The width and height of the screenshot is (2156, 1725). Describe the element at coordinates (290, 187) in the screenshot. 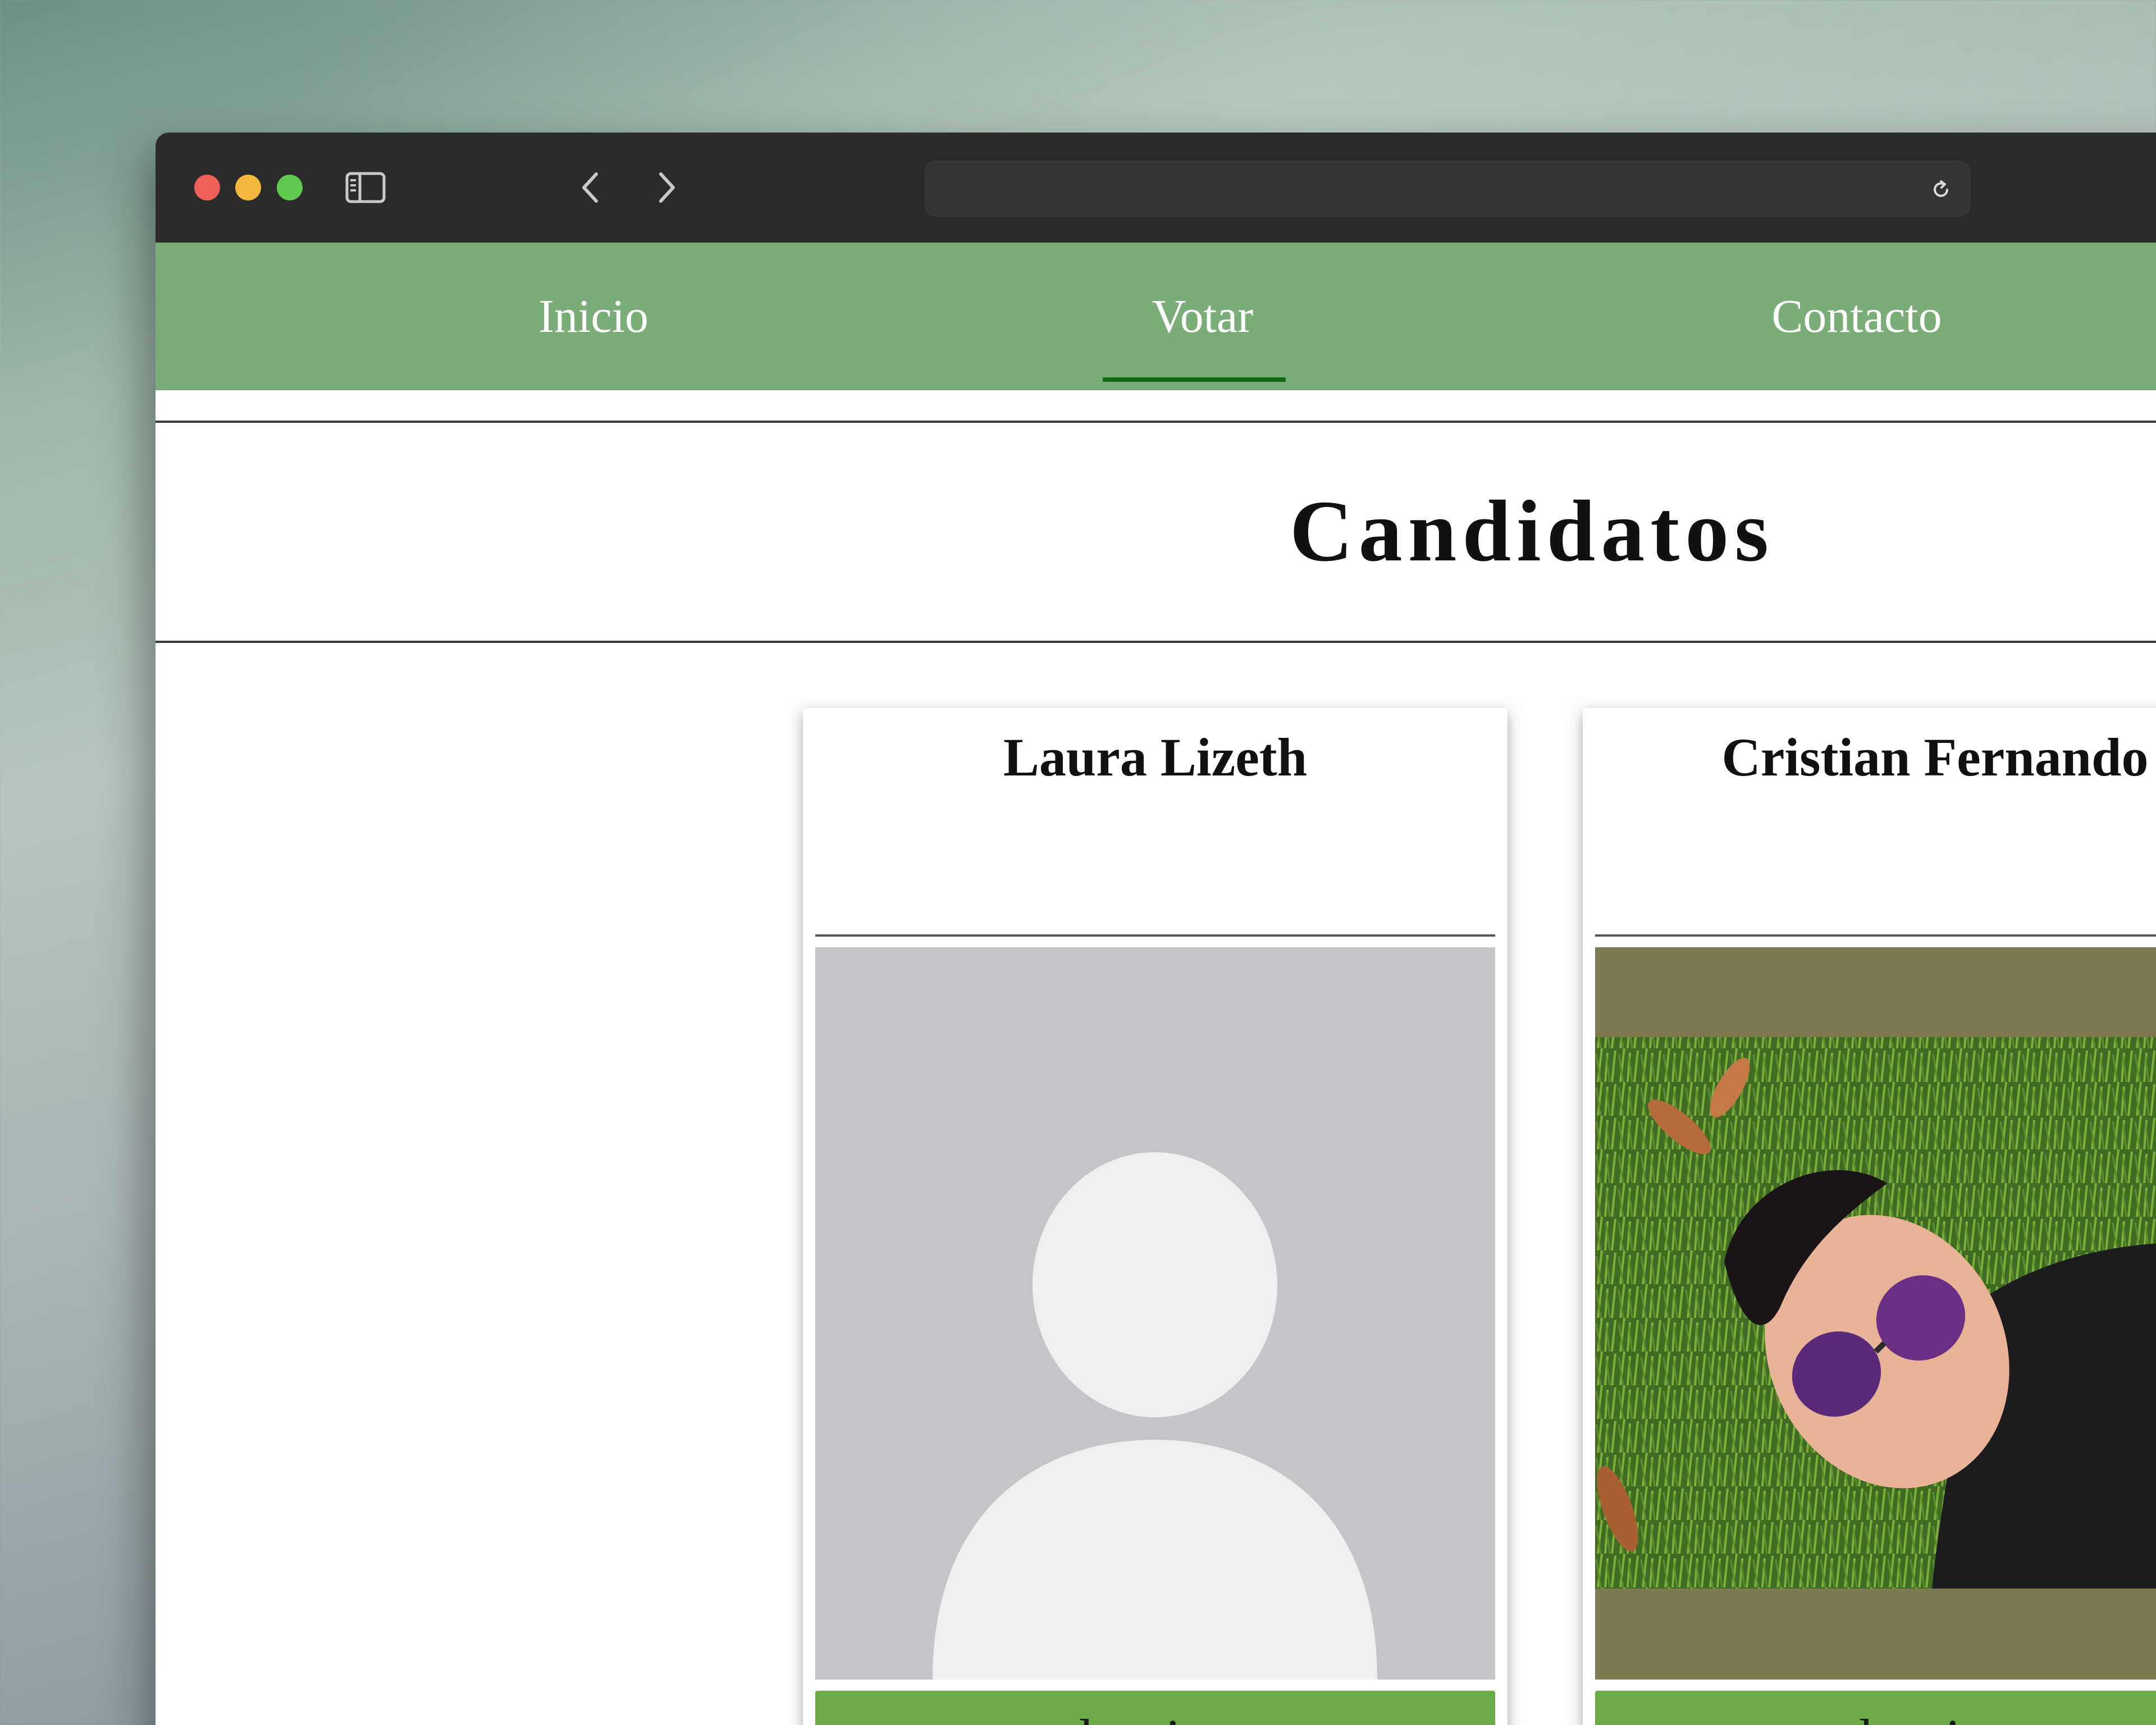

I see `maximize-window-button` at that location.